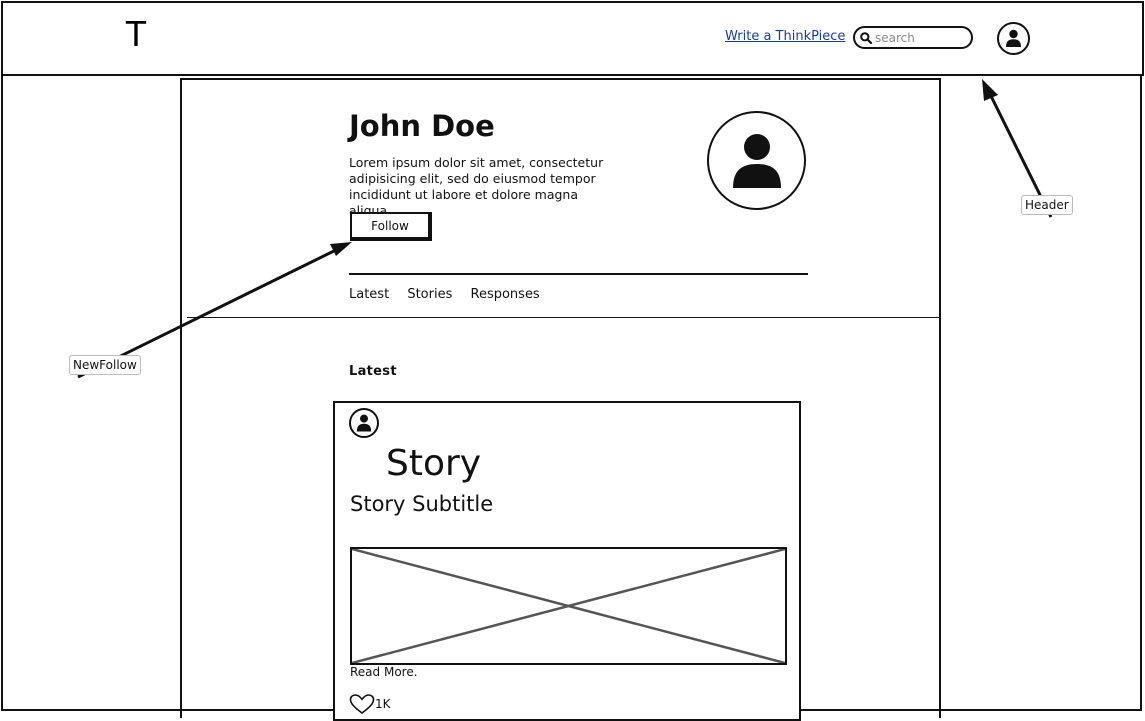 The width and height of the screenshot is (1145, 721). I want to click on heart-icon, so click(362, 704).